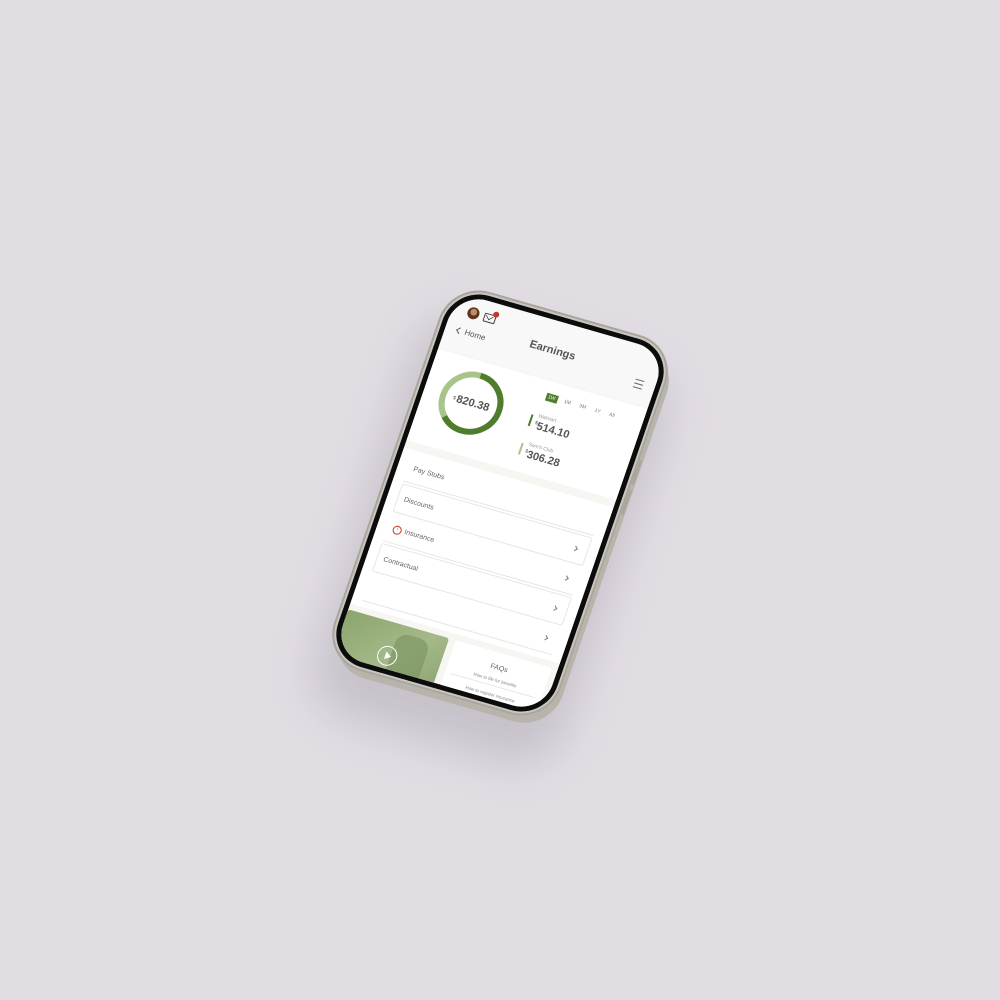 The width and height of the screenshot is (1000, 1000). What do you see at coordinates (567, 402) in the screenshot?
I see `range-option: 1M` at bounding box center [567, 402].